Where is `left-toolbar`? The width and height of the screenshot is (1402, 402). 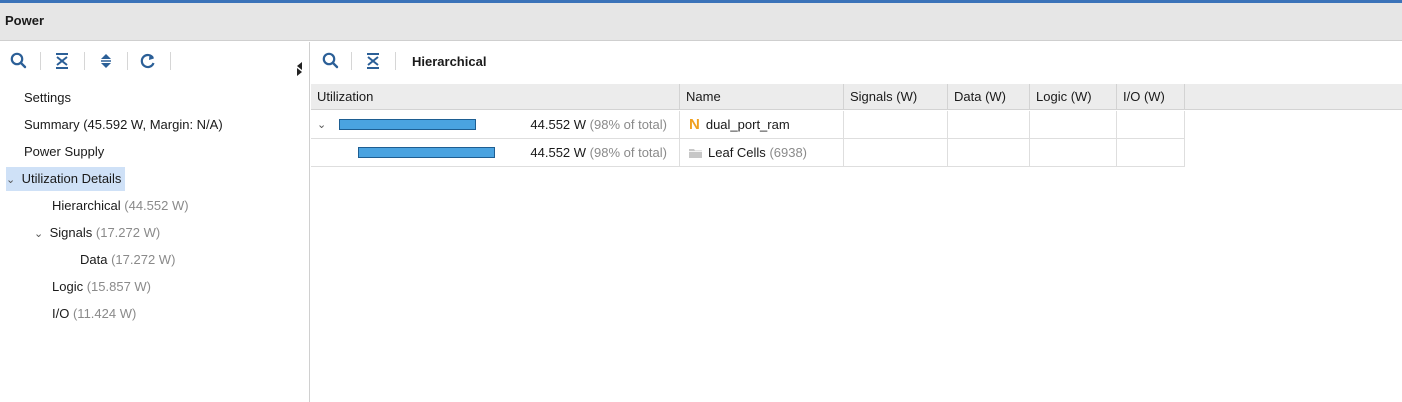 left-toolbar is located at coordinates (148, 61).